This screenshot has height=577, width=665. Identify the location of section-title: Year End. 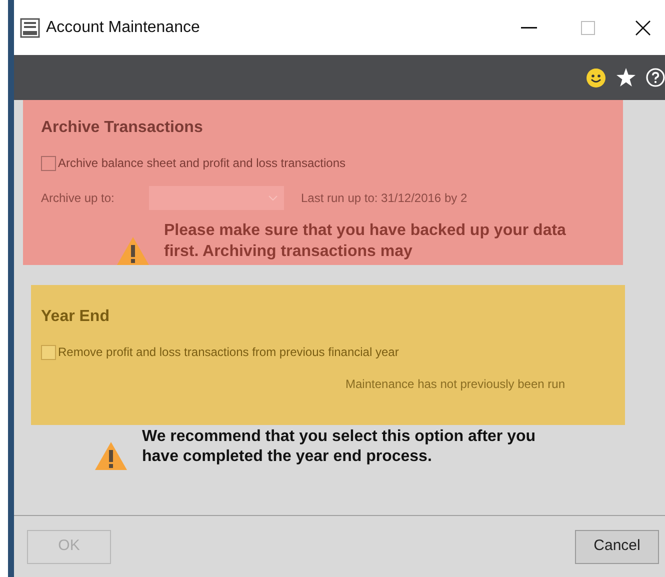
(75, 317).